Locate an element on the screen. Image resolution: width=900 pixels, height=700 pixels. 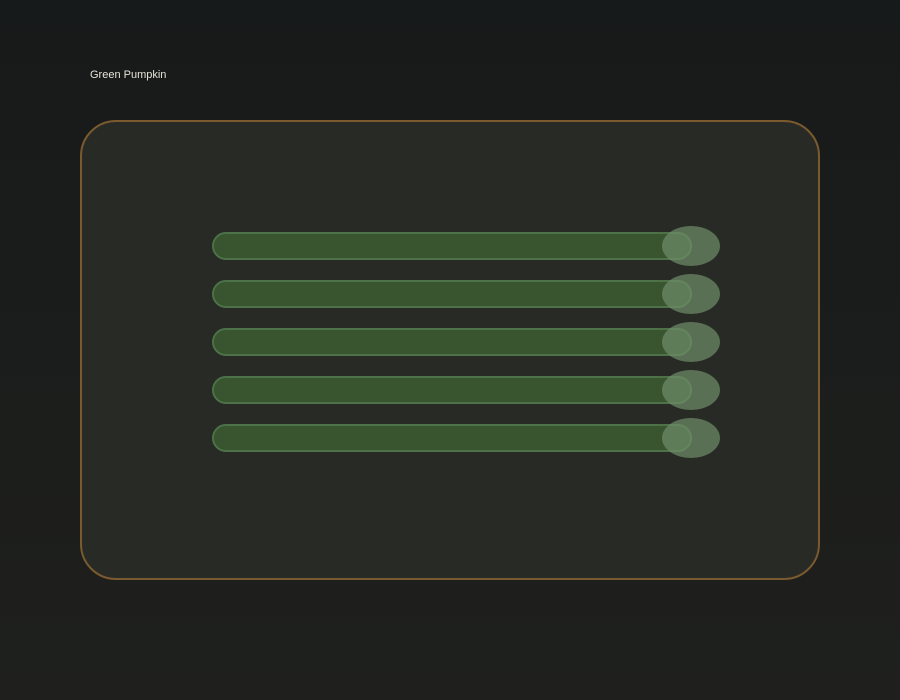
page-title: Green Pumpkin is located at coordinates (128, 75).